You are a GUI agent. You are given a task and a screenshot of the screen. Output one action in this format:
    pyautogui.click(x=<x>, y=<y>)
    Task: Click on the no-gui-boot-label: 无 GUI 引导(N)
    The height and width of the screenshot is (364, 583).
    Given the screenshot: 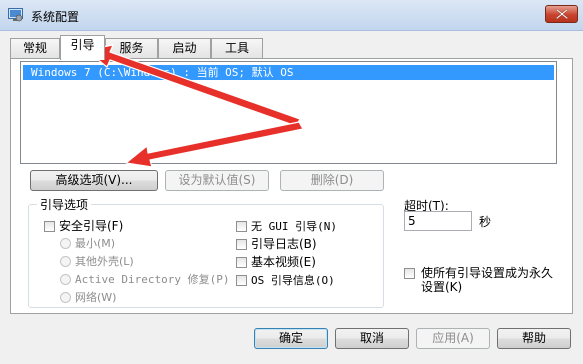 What is the action you would take?
    pyautogui.click(x=294, y=226)
    